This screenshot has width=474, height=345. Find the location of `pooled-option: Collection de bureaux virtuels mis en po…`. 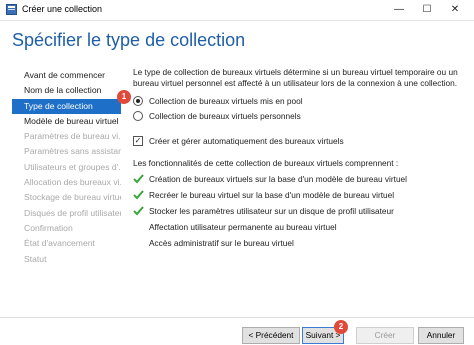

pooled-option: Collection de bureaux virtuels mis en po… is located at coordinates (218, 101).